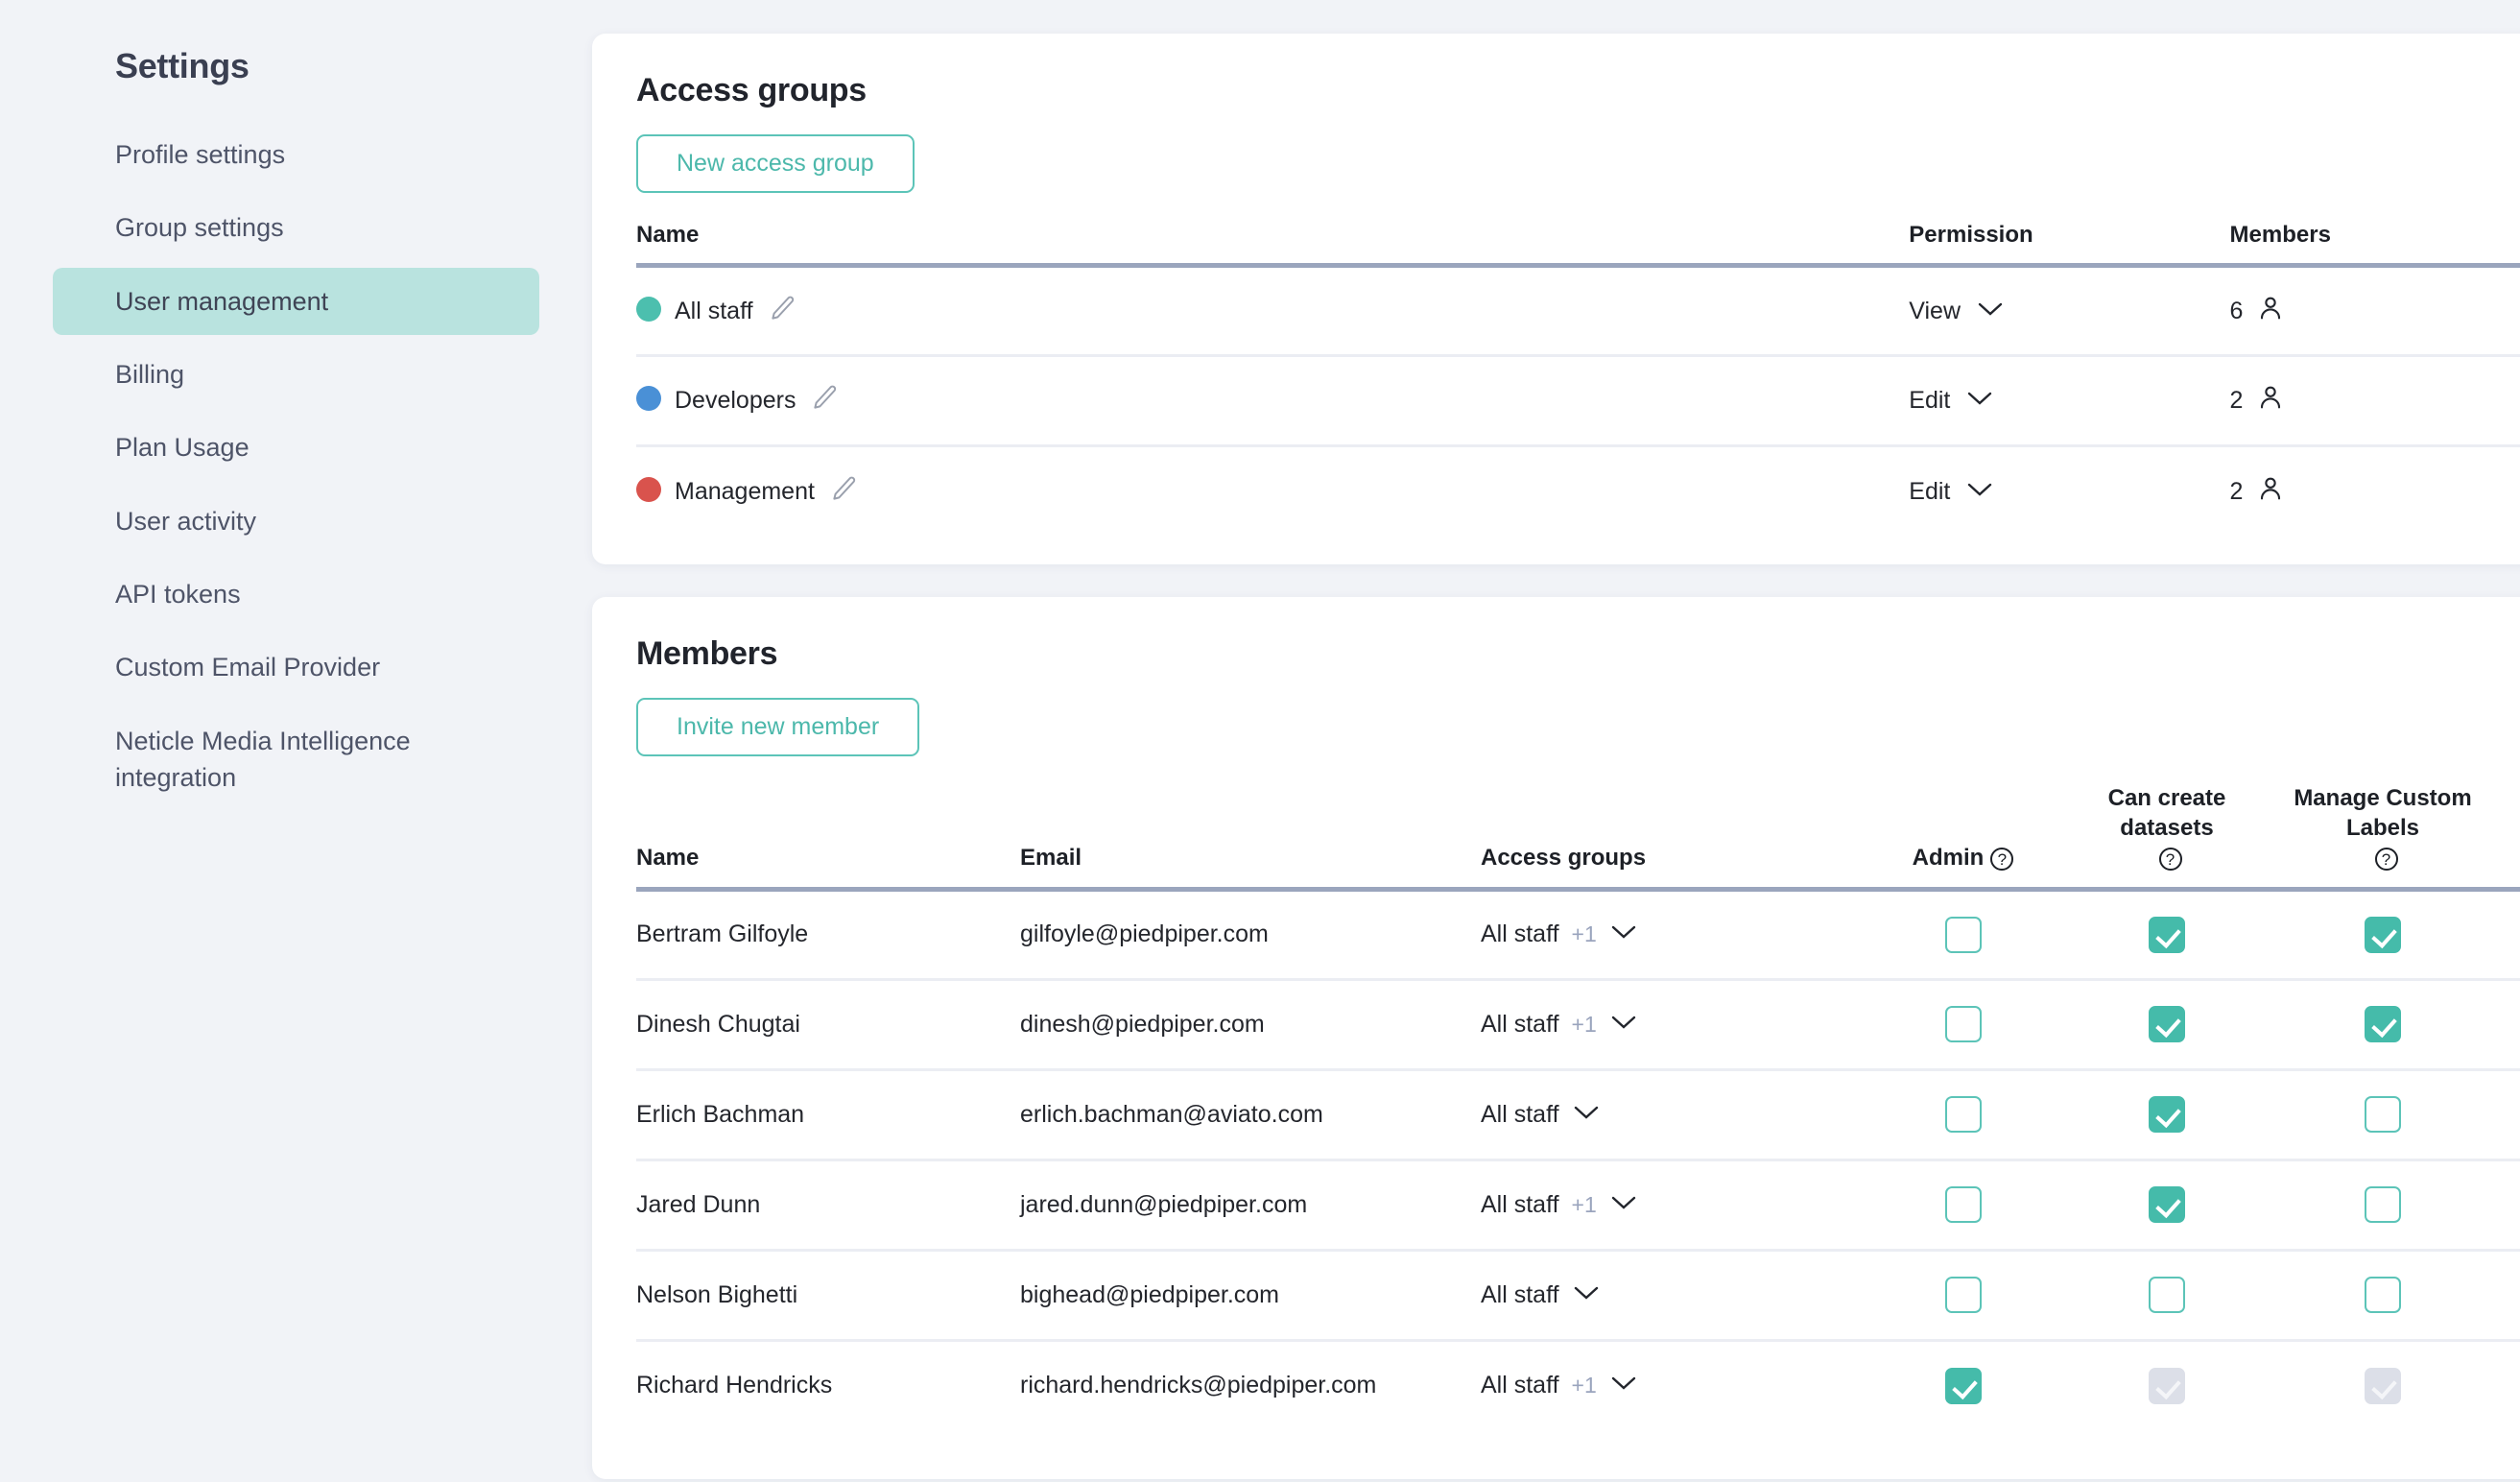 Image resolution: width=2520 pixels, height=1482 pixels. I want to click on sidebar-item-profile-settings: Profile settings, so click(296, 154).